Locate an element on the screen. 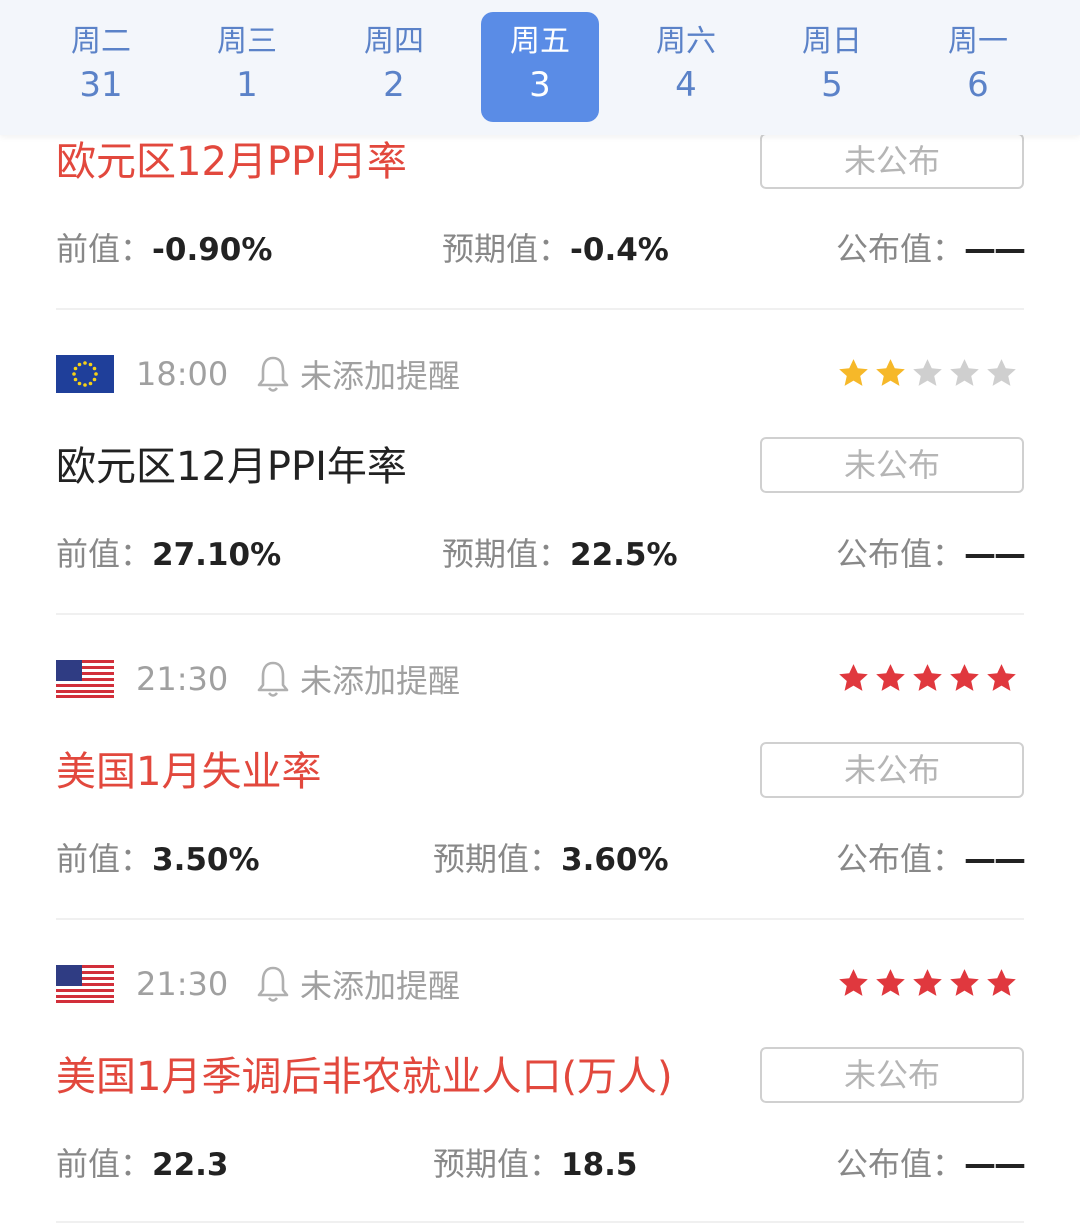 The image size is (1080, 1225). forecast-value: 预期值：18.5 is located at coordinates (535, 1164).